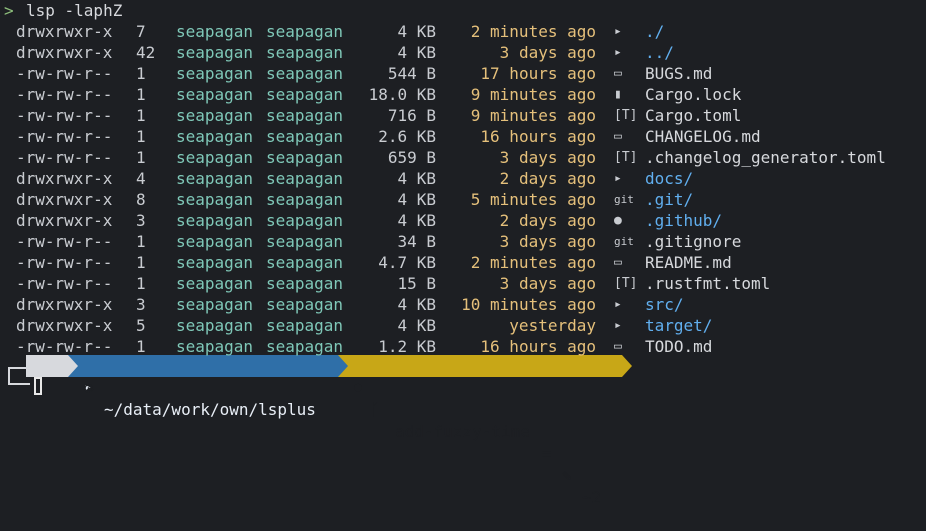 This screenshot has width=926, height=531. What do you see at coordinates (693, 115) in the screenshot?
I see `file-name: Cargo.toml` at bounding box center [693, 115].